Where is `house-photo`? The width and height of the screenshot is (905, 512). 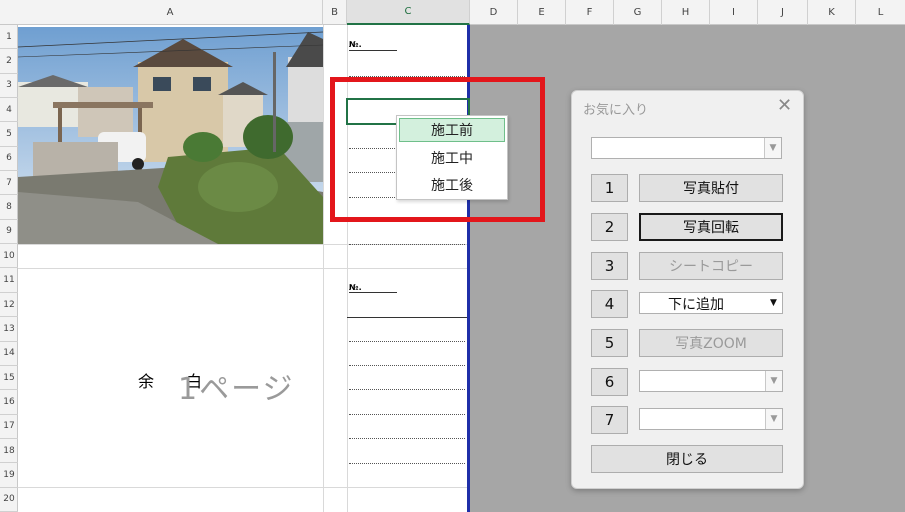
house-photo is located at coordinates (170, 135).